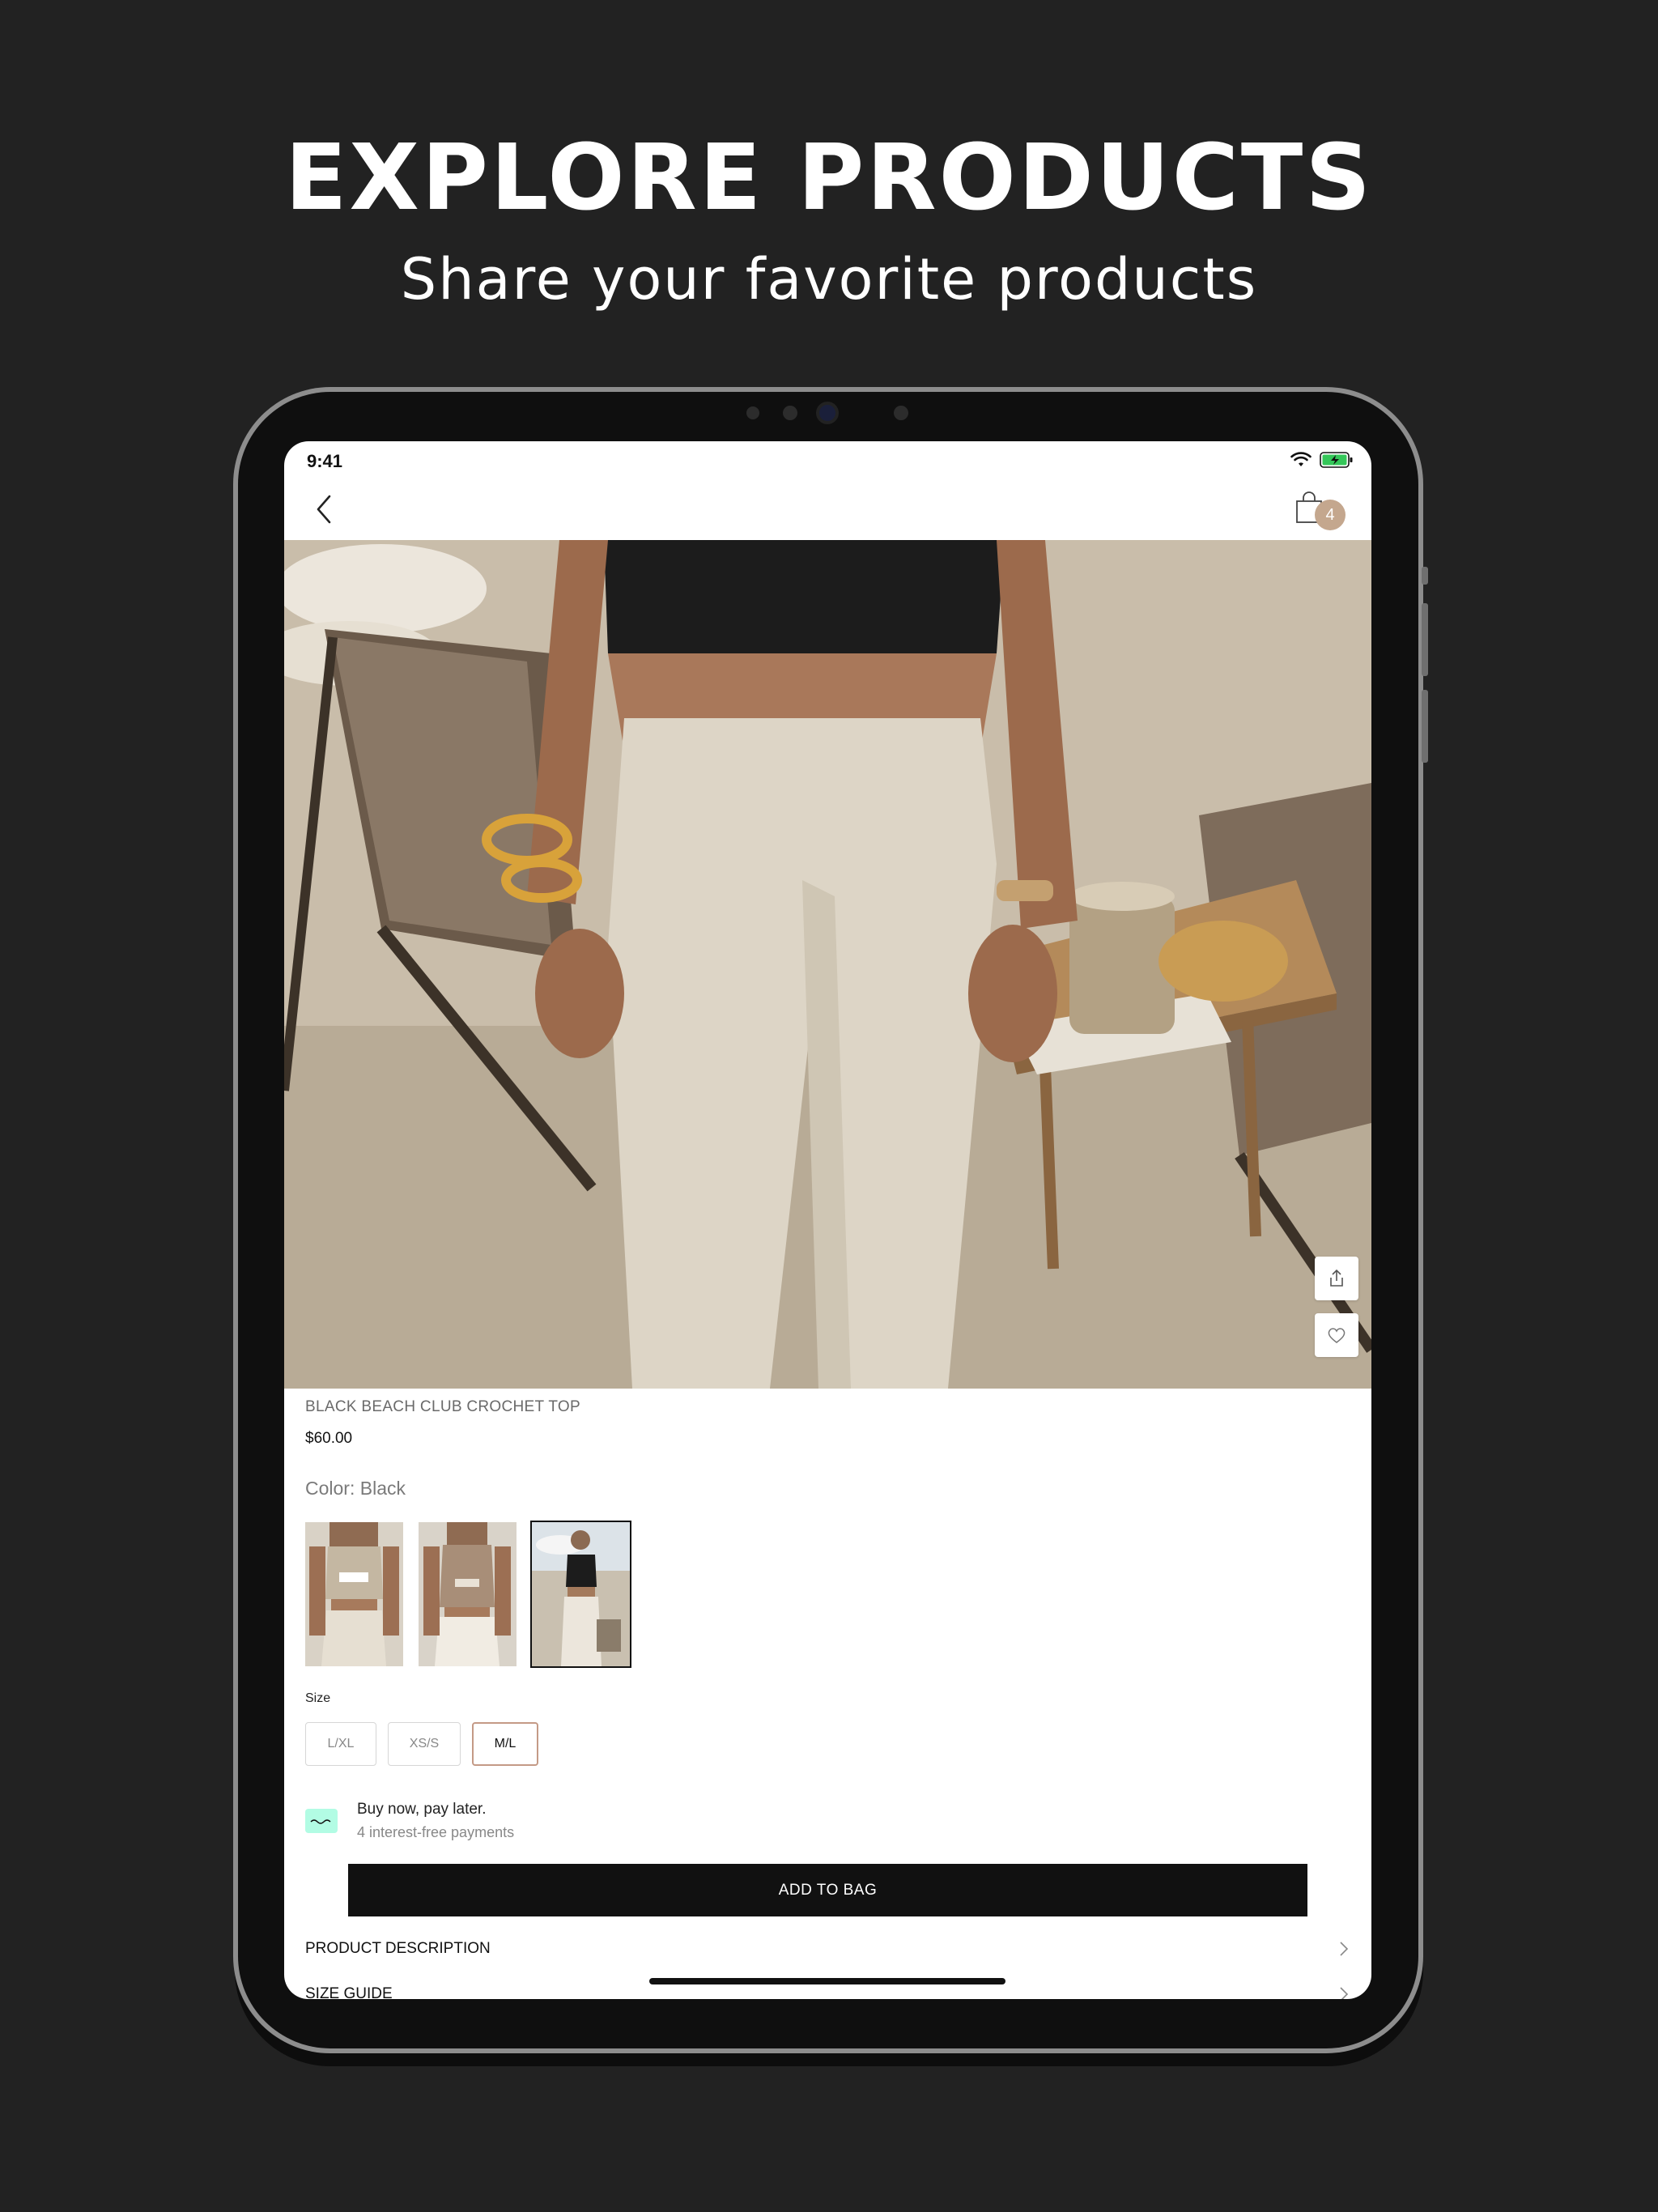 The image size is (1658, 2212). Describe the element at coordinates (827, 1890) in the screenshot. I see `add-to-bag-button: ADD TO BAG` at that location.